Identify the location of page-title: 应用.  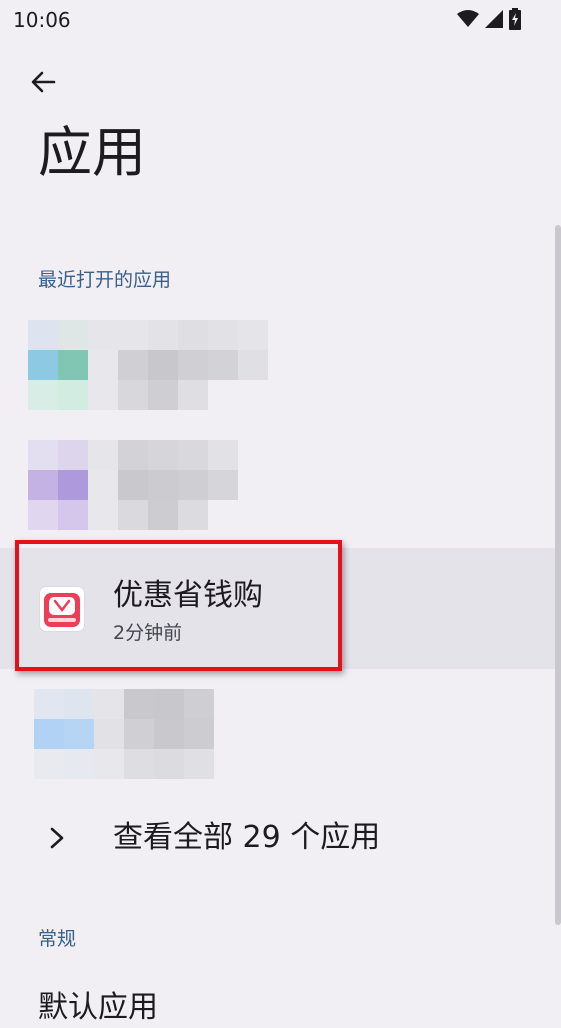
(92, 152).